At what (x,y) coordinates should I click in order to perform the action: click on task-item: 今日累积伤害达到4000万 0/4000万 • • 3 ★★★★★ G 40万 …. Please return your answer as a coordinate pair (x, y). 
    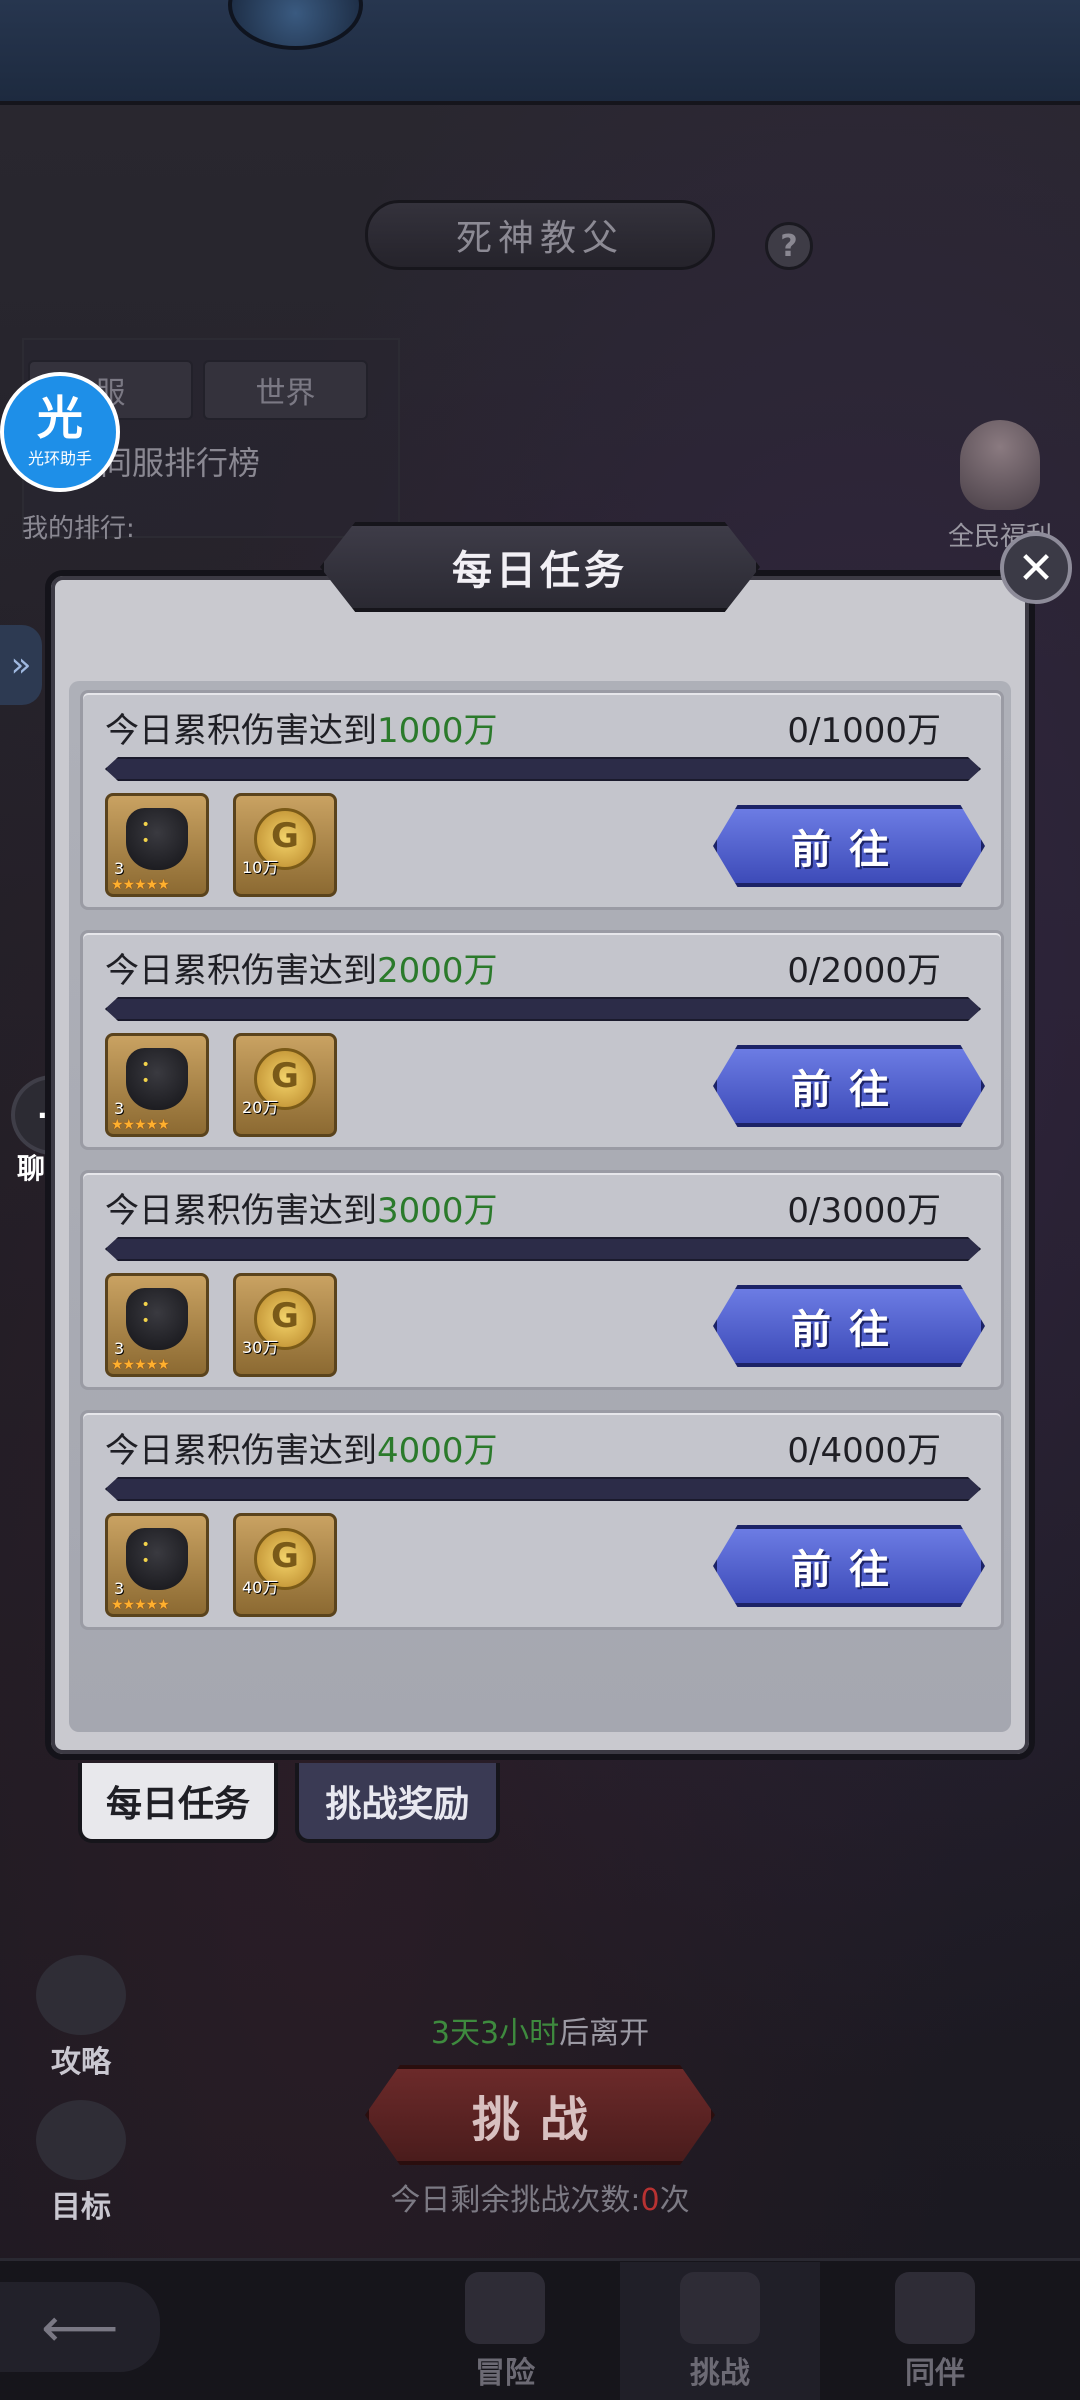
    Looking at the image, I should click on (542, 1520).